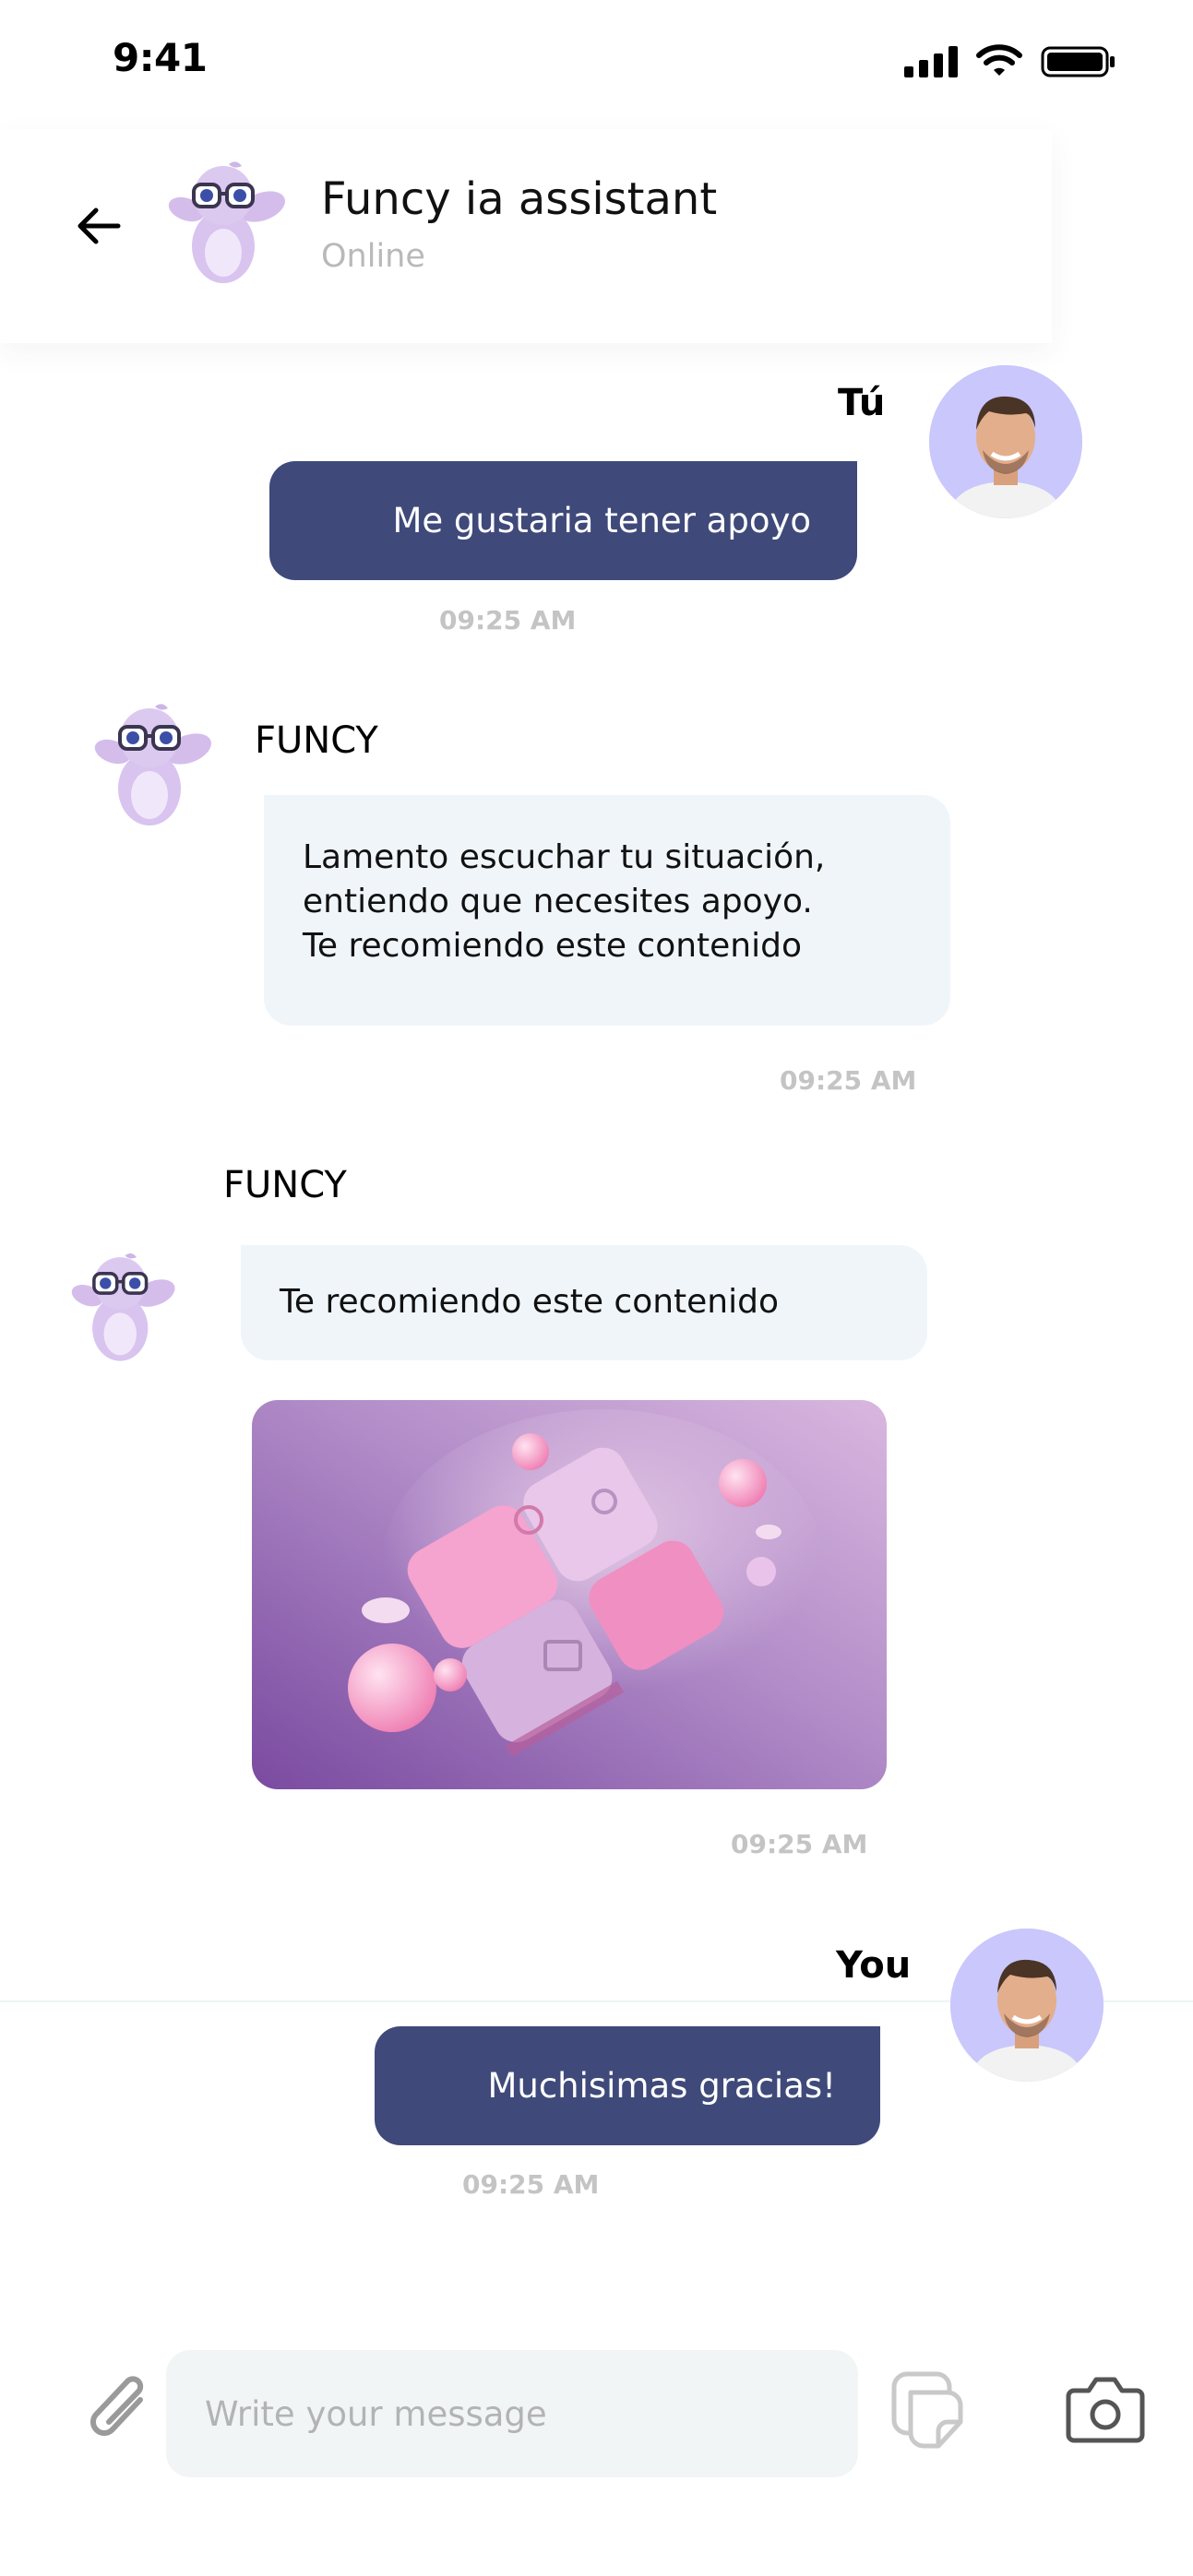  I want to click on status-time: 9:41, so click(160, 57).